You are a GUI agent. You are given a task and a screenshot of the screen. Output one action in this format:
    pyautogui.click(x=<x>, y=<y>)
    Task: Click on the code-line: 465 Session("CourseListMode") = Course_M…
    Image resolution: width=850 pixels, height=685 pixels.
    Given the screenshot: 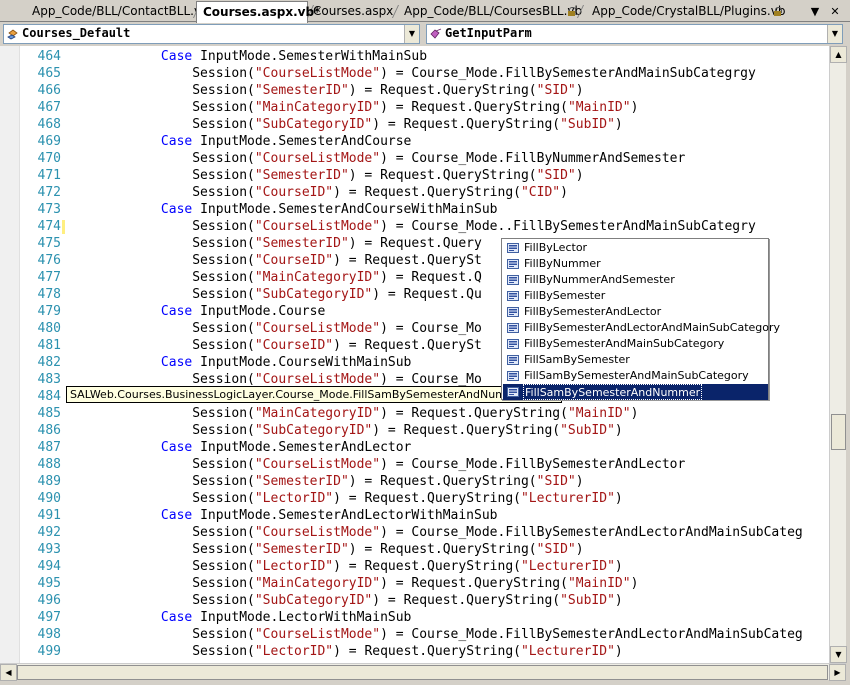 What is the action you would take?
    pyautogui.click(x=427, y=73)
    